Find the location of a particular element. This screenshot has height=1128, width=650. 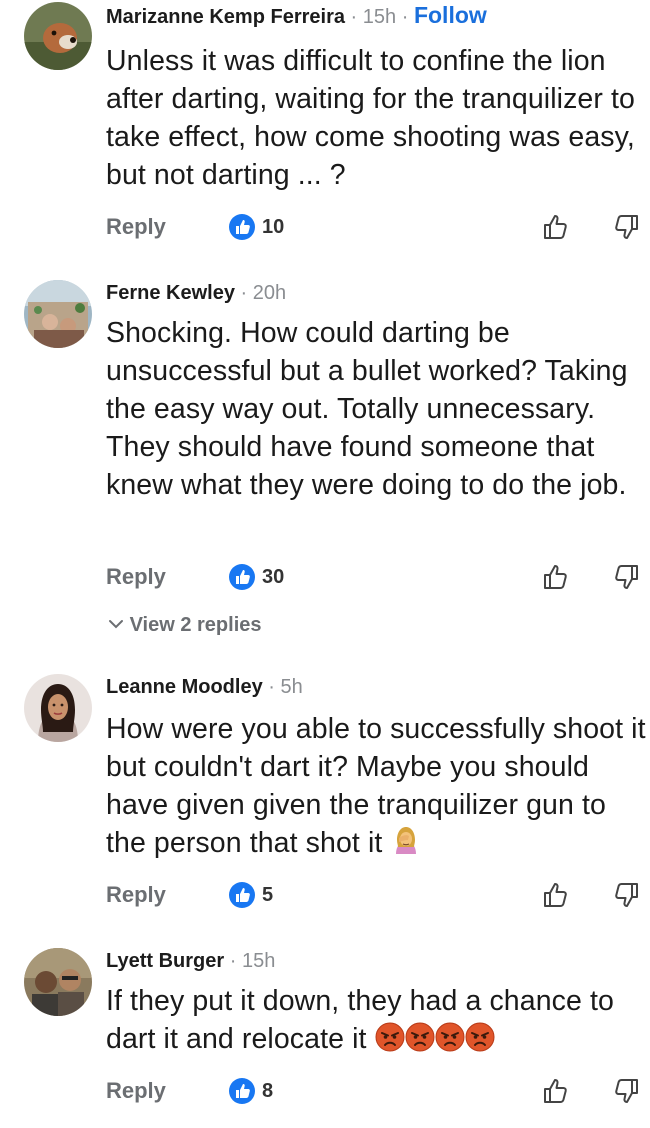

reaction-count: 30 is located at coordinates (256, 577).